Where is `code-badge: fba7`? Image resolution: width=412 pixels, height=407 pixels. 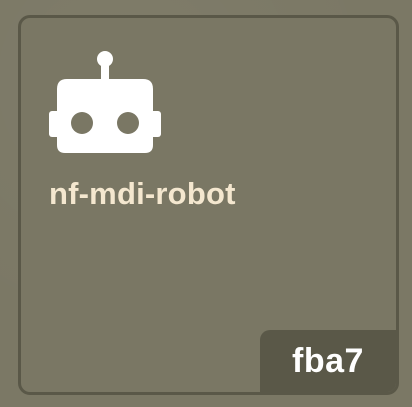 code-badge: fba7 is located at coordinates (328, 361).